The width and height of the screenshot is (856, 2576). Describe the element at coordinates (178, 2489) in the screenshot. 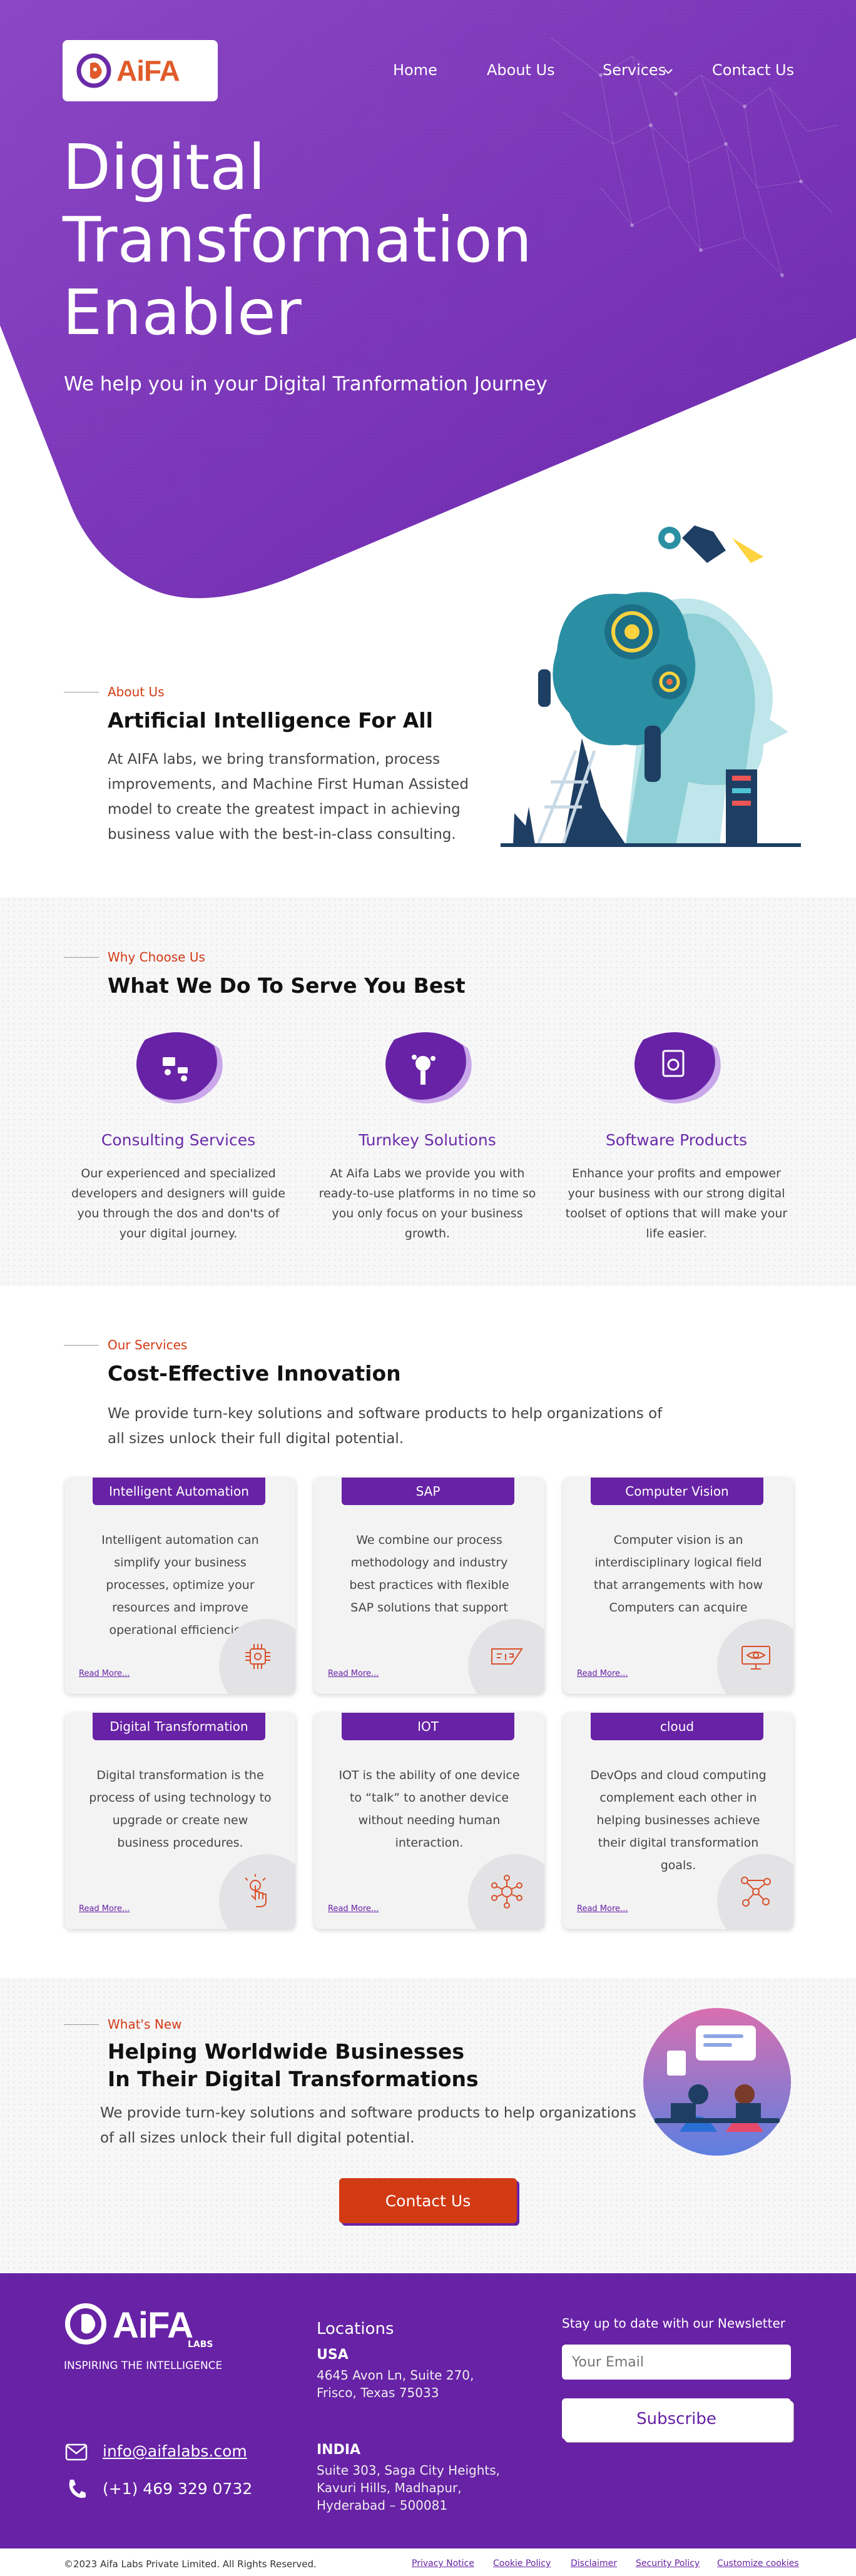

I see `footer-phone-link: (+1) 469 329 0732` at that location.